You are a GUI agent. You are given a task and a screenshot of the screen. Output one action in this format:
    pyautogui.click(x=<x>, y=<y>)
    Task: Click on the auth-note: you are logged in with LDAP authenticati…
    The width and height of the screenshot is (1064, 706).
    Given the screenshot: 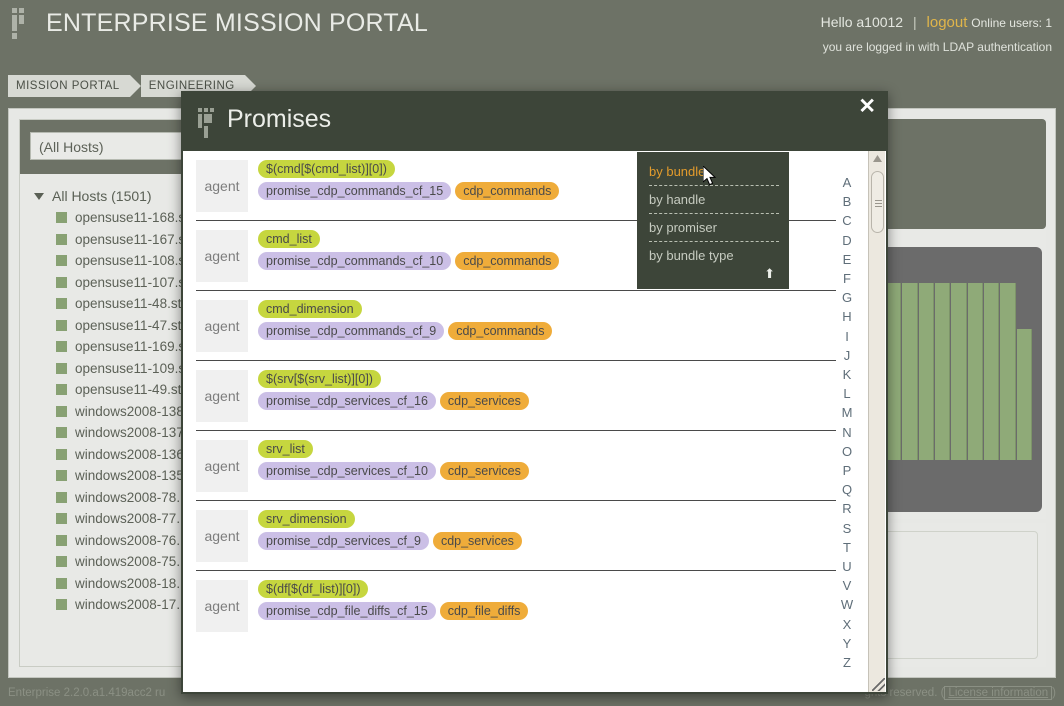 What is the action you would take?
    pyautogui.click(x=937, y=47)
    